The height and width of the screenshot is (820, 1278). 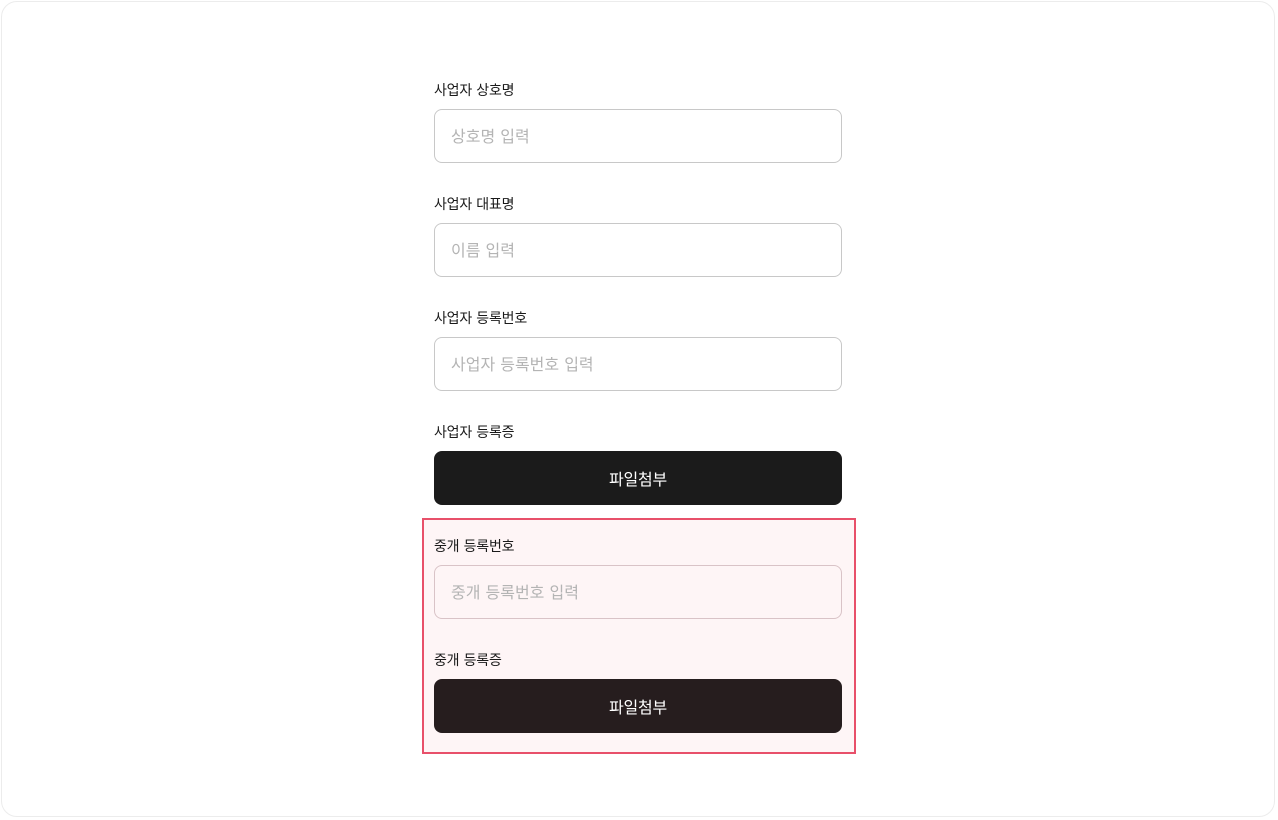 What do you see at coordinates (474, 91) in the screenshot?
I see `business-name-label: 사업자 상호명` at bounding box center [474, 91].